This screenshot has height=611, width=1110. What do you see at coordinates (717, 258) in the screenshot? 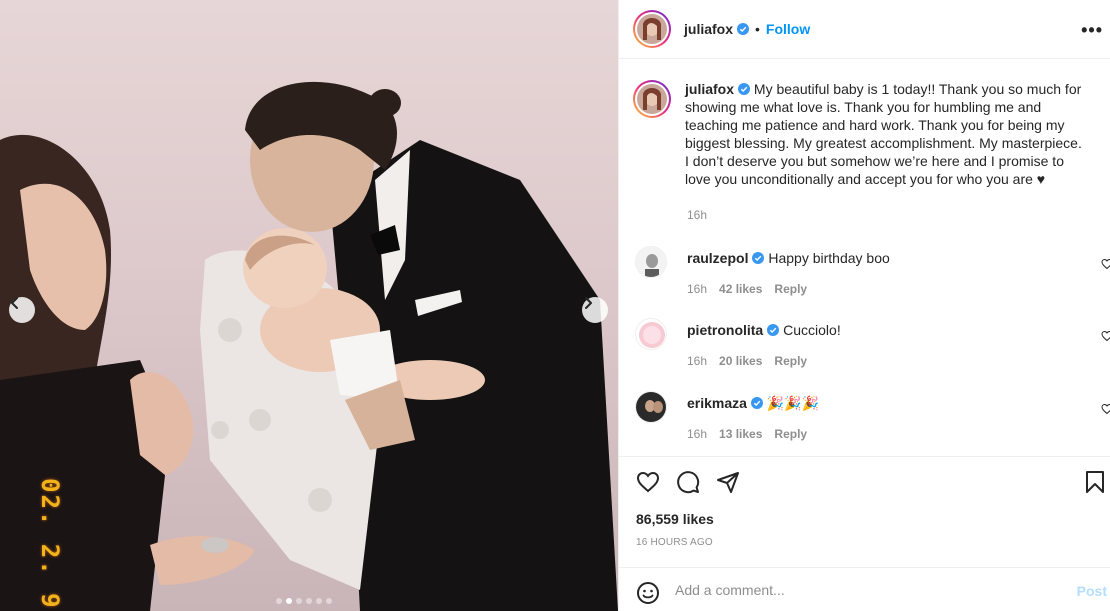
I see `commenter-username: raulzepol` at bounding box center [717, 258].